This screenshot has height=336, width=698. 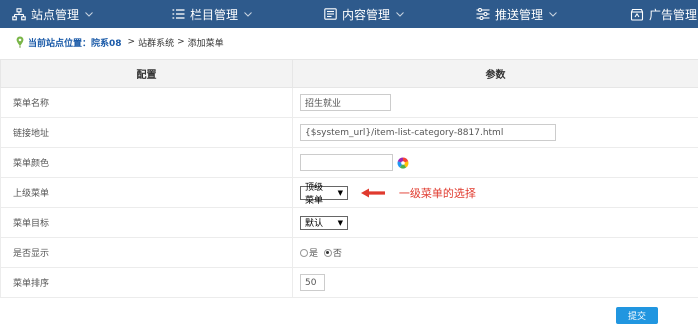 I want to click on menu-name-label: 菜单名称, so click(x=146, y=102).